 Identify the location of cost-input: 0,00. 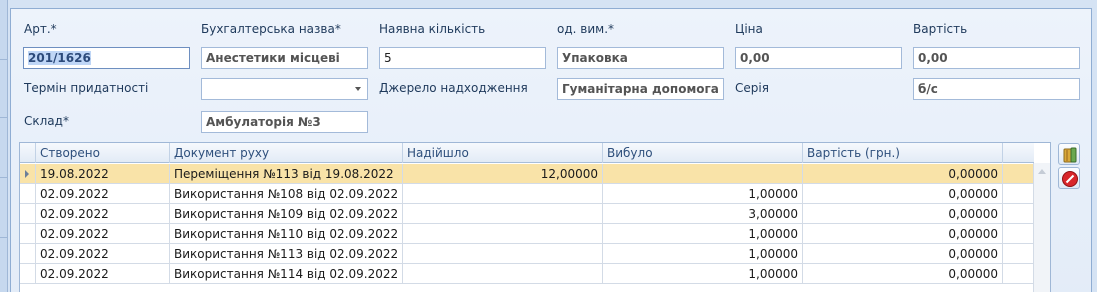
(996, 58).